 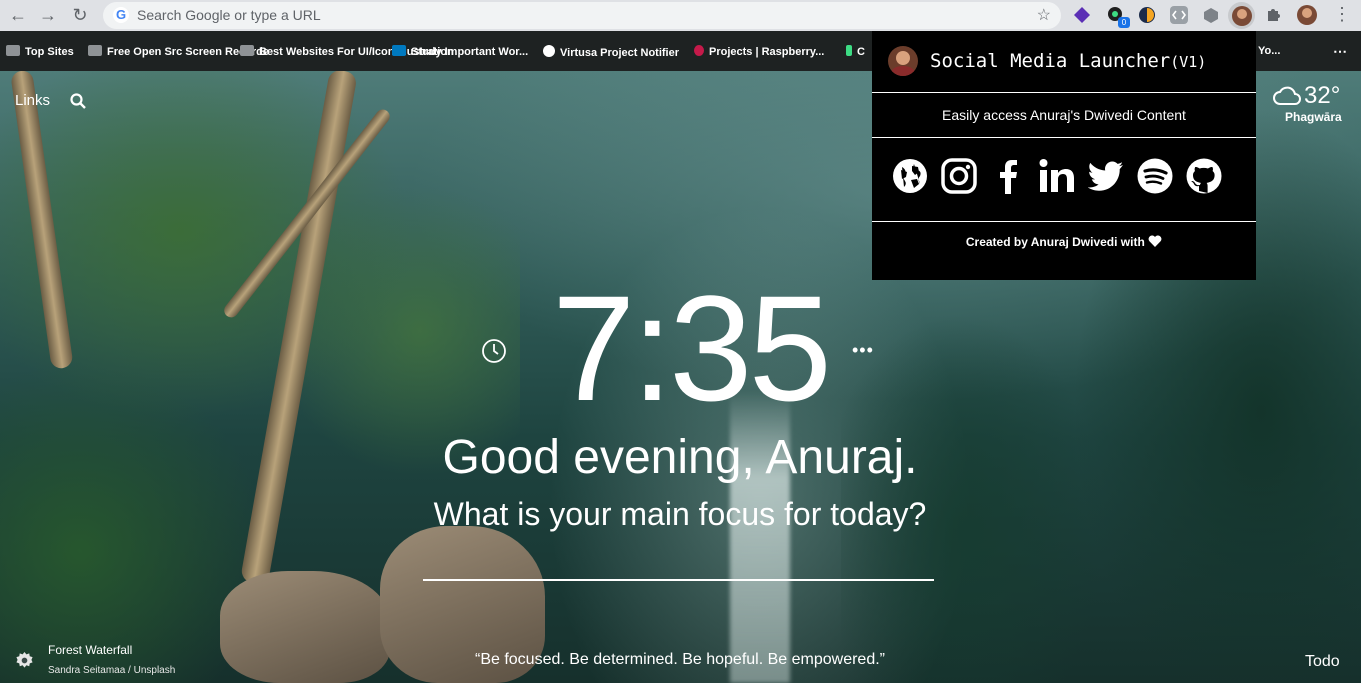 I want to click on social-links, so click(x=1062, y=176).